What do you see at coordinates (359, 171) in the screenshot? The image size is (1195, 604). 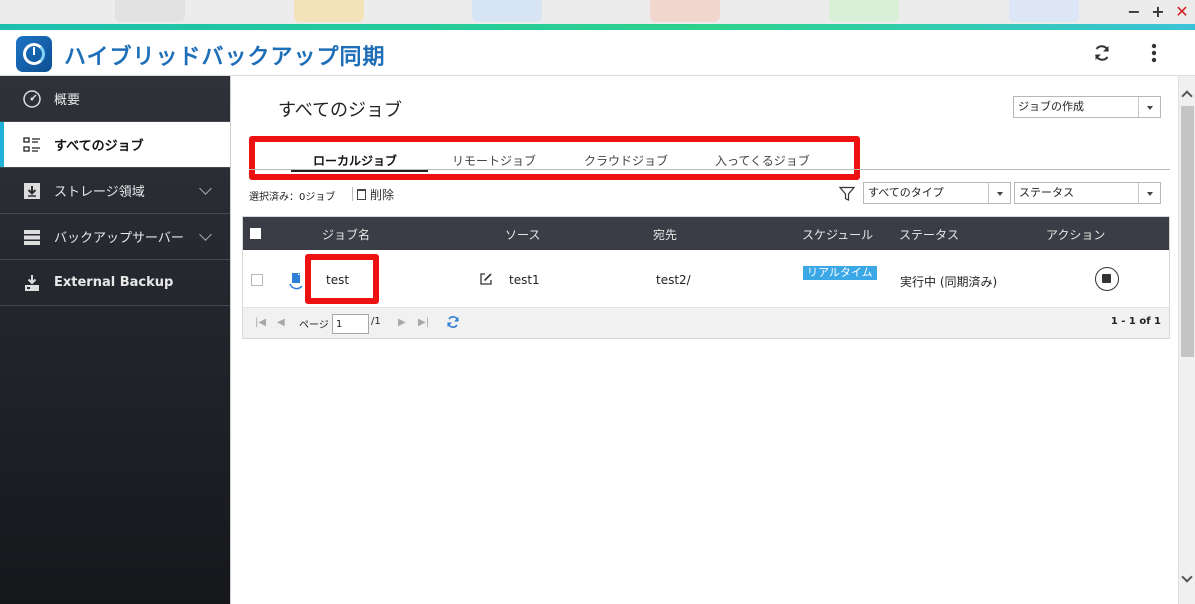 I see `active-tab-underline` at bounding box center [359, 171].